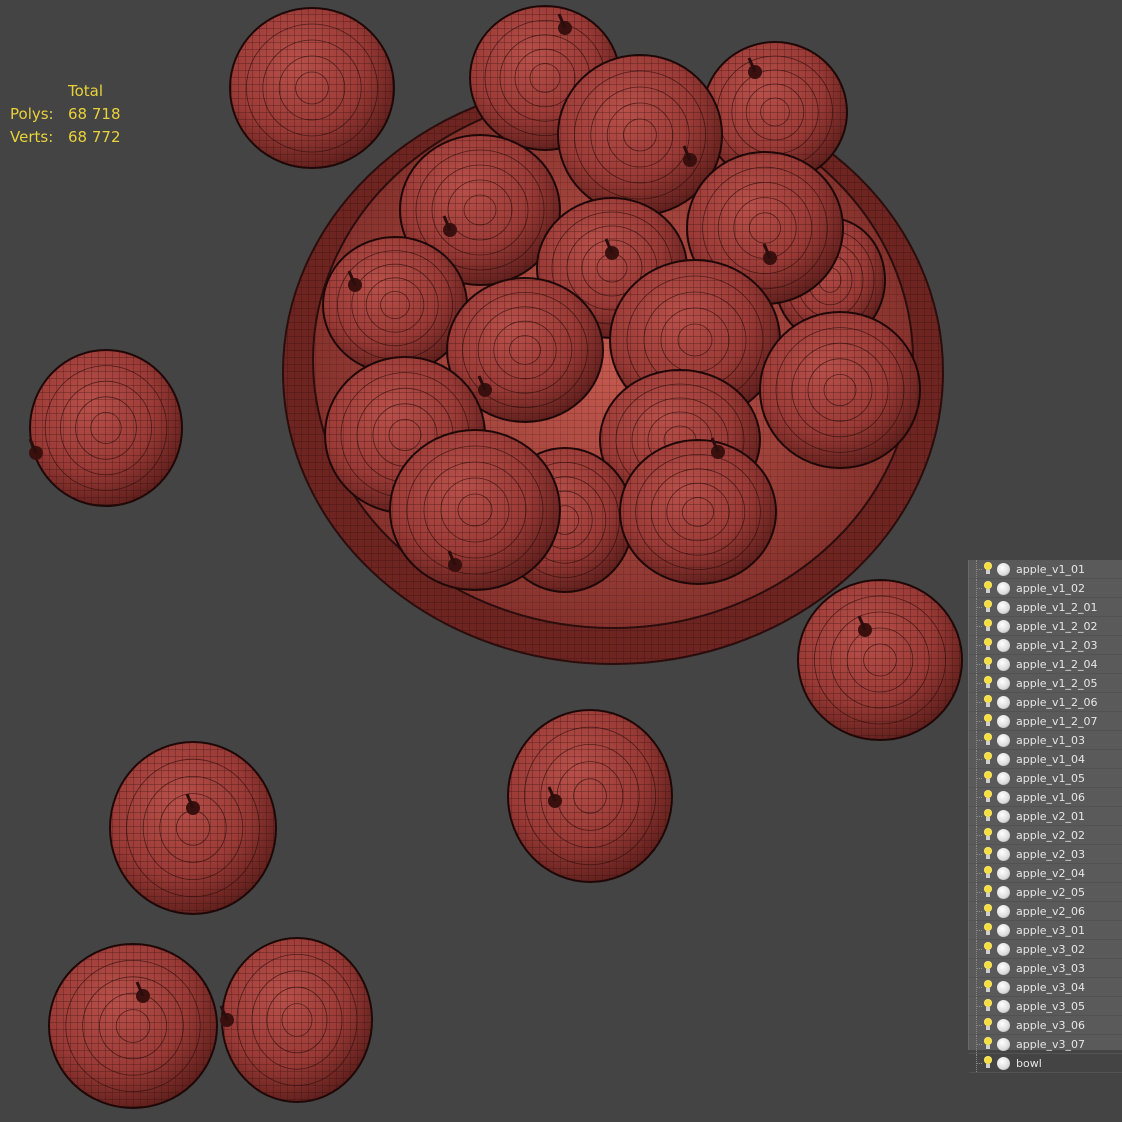 The height and width of the screenshot is (1122, 1122). Describe the element at coordinates (94, 137) in the screenshot. I see `verts-value: 68 772` at that location.